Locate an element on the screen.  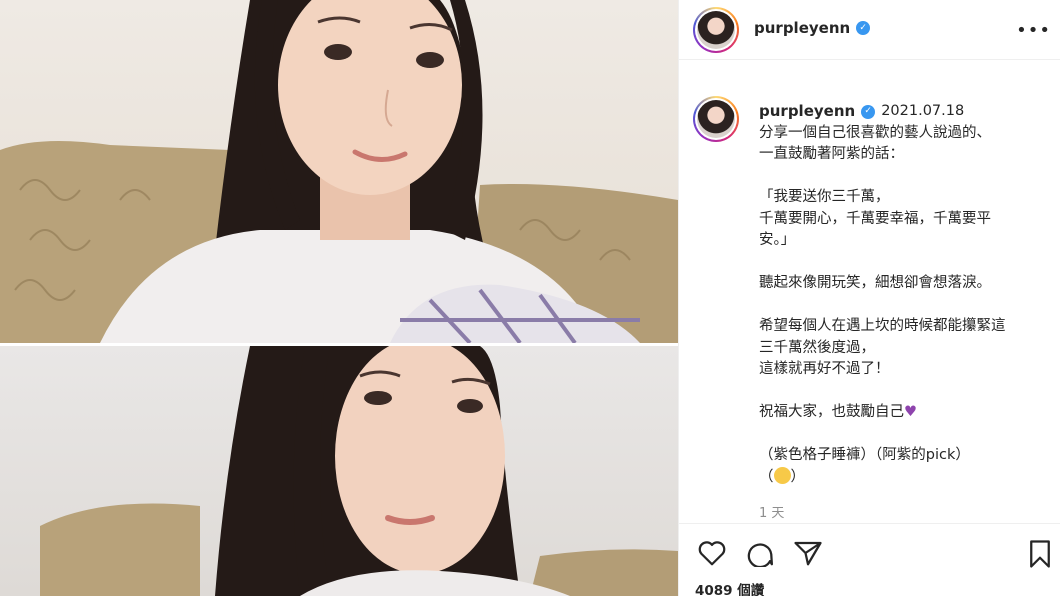
likes-count: 4089 個讚 is located at coordinates (729, 587).